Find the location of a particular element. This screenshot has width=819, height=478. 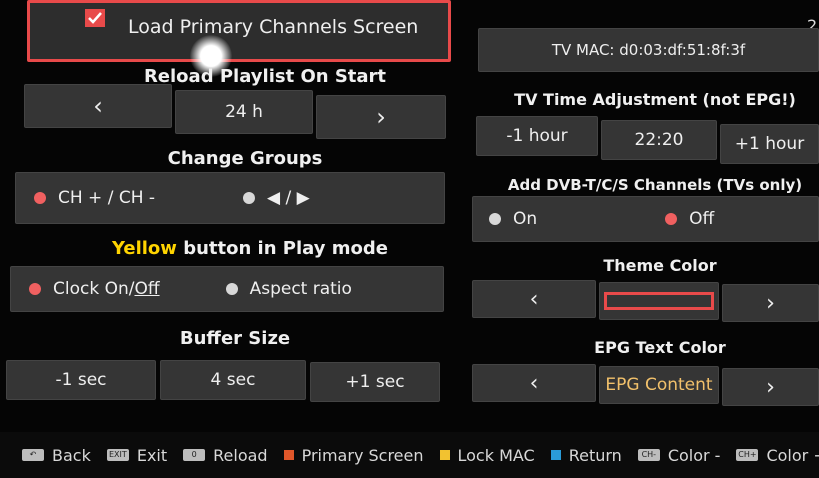

reload-playlist-next-button: › is located at coordinates (381, 117).